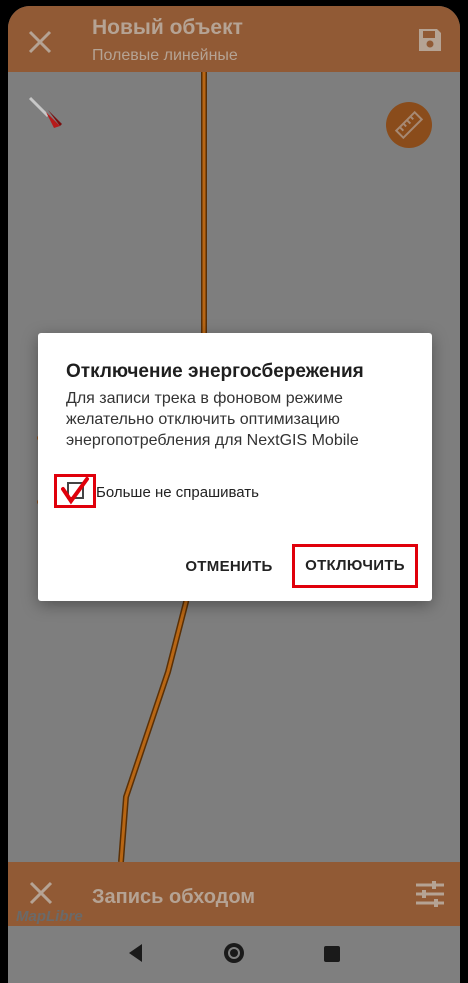  I want to click on checkmark-icon, so click(75, 491).